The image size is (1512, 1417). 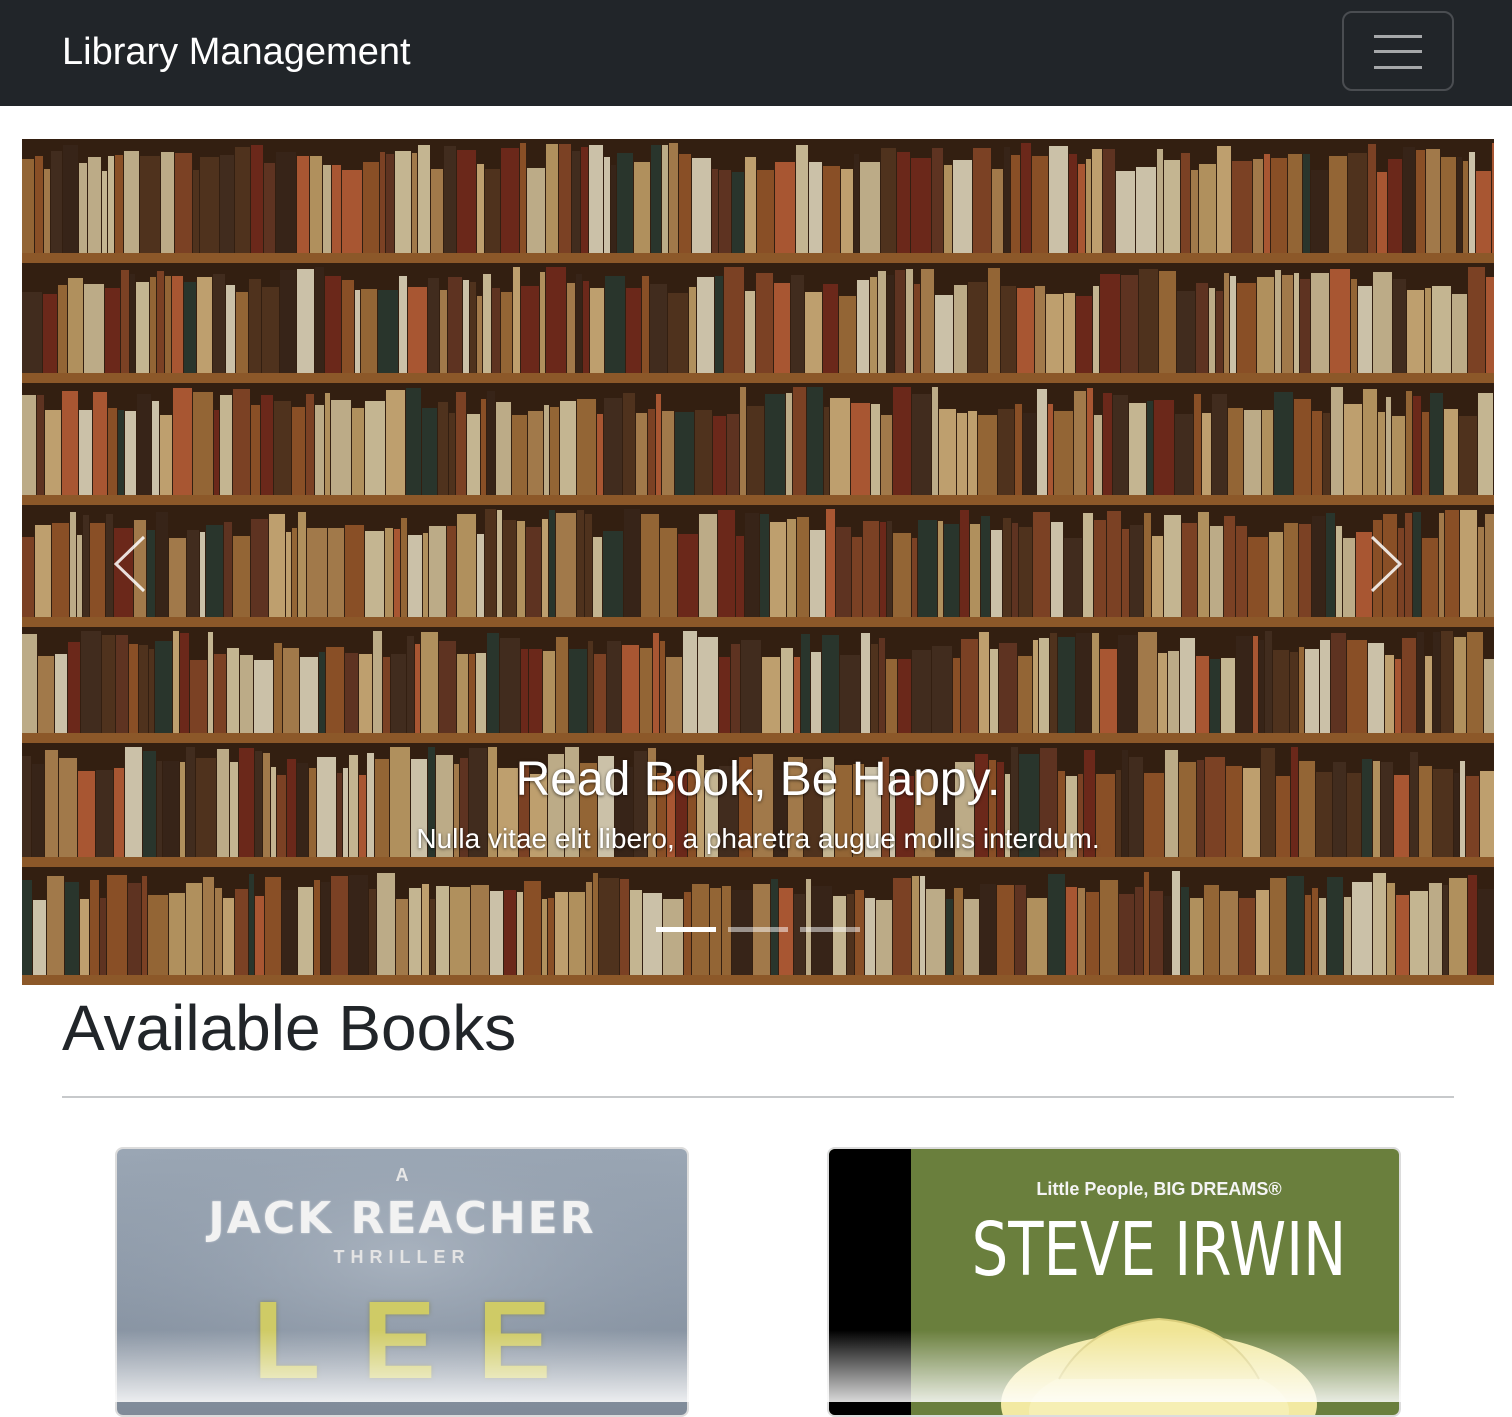 I want to click on book-card: A JACK REACHER THRILLER LEE, so click(x=402, y=1282).